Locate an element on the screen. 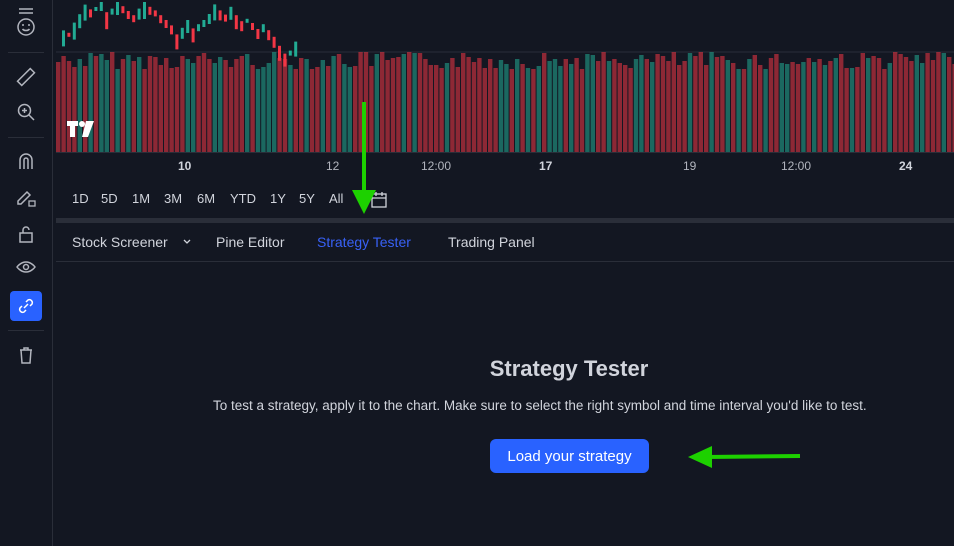 Image resolution: width=954 pixels, height=546 pixels. lock-icon is located at coordinates (26, 234).